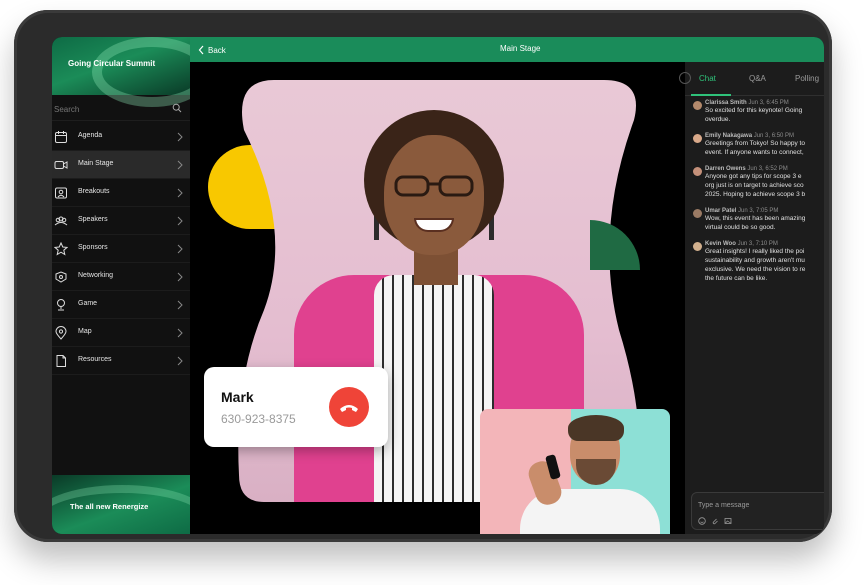 The height and width of the screenshot is (585, 867). What do you see at coordinates (93, 219) in the screenshot?
I see `sidebar-item-label: Speakers` at bounding box center [93, 219].